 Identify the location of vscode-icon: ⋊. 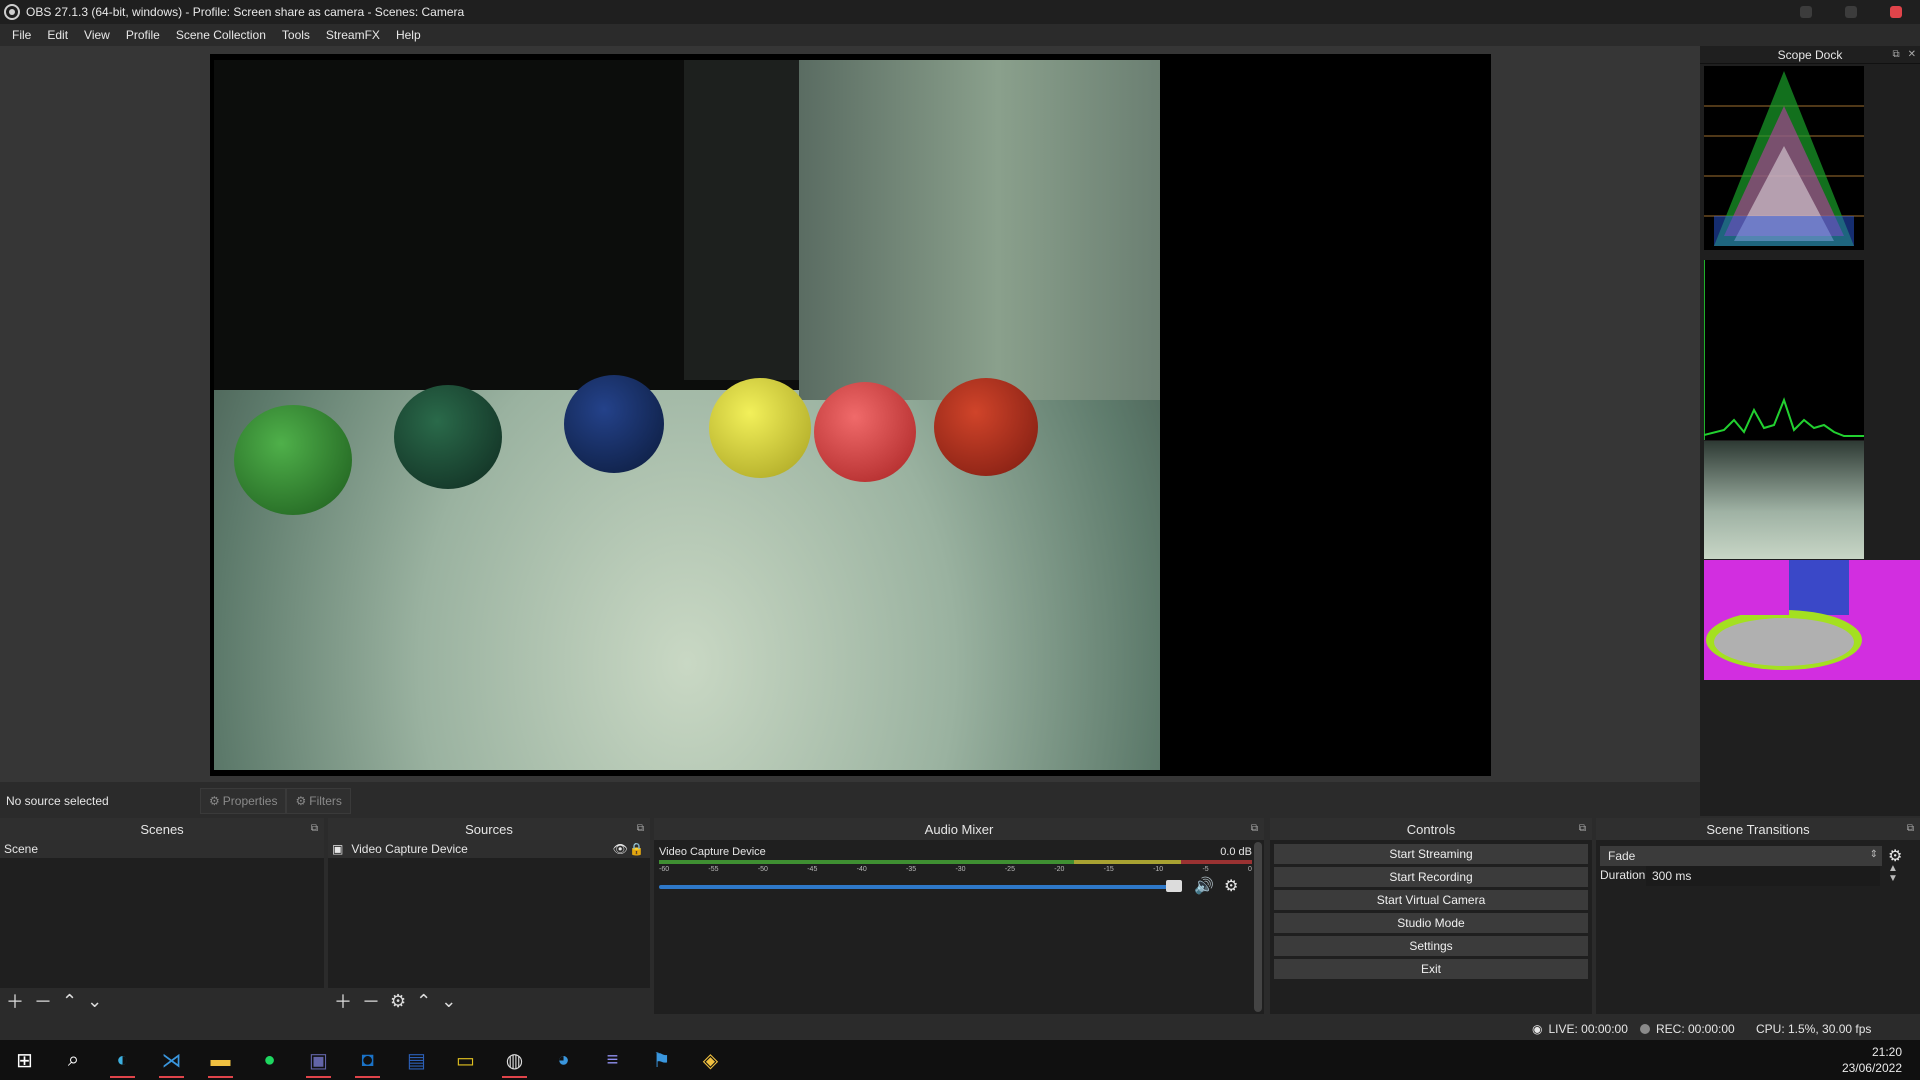
(171, 1060).